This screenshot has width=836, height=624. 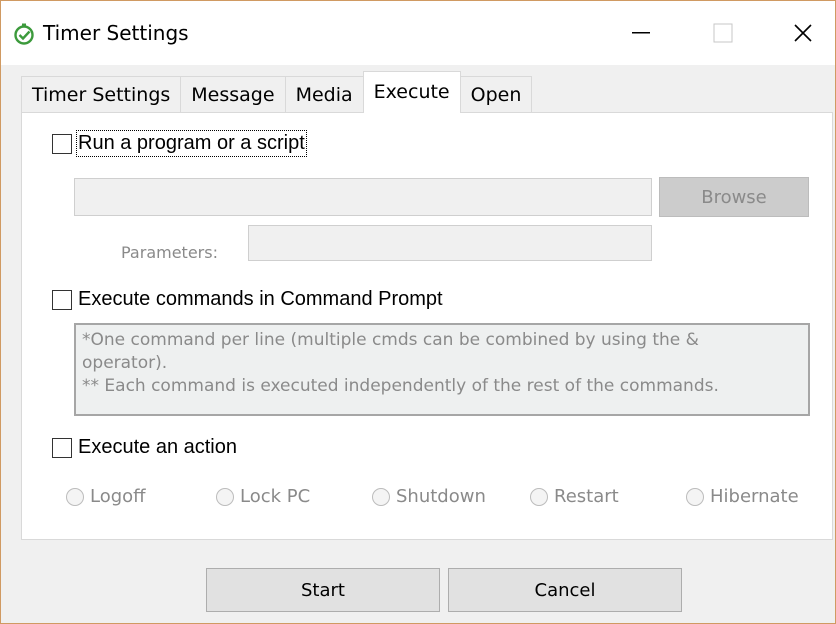 What do you see at coordinates (565, 590) in the screenshot?
I see `cancel-button: Cancel` at bounding box center [565, 590].